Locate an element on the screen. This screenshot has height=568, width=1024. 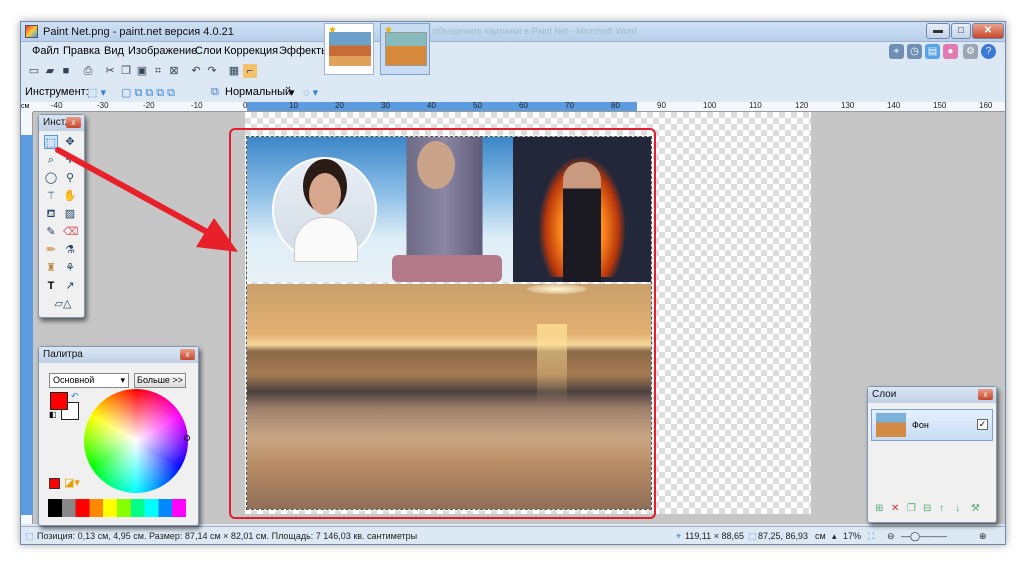
layer-properties-icon: ⚒ is located at coordinates (975, 508).